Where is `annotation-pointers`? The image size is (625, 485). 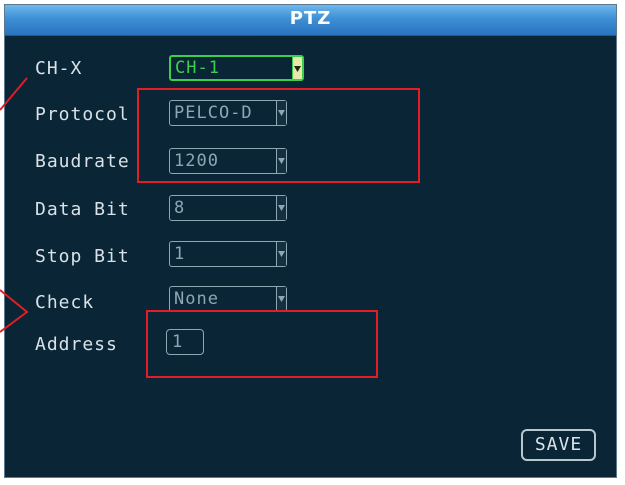 annotation-pointers is located at coordinates (14, 205).